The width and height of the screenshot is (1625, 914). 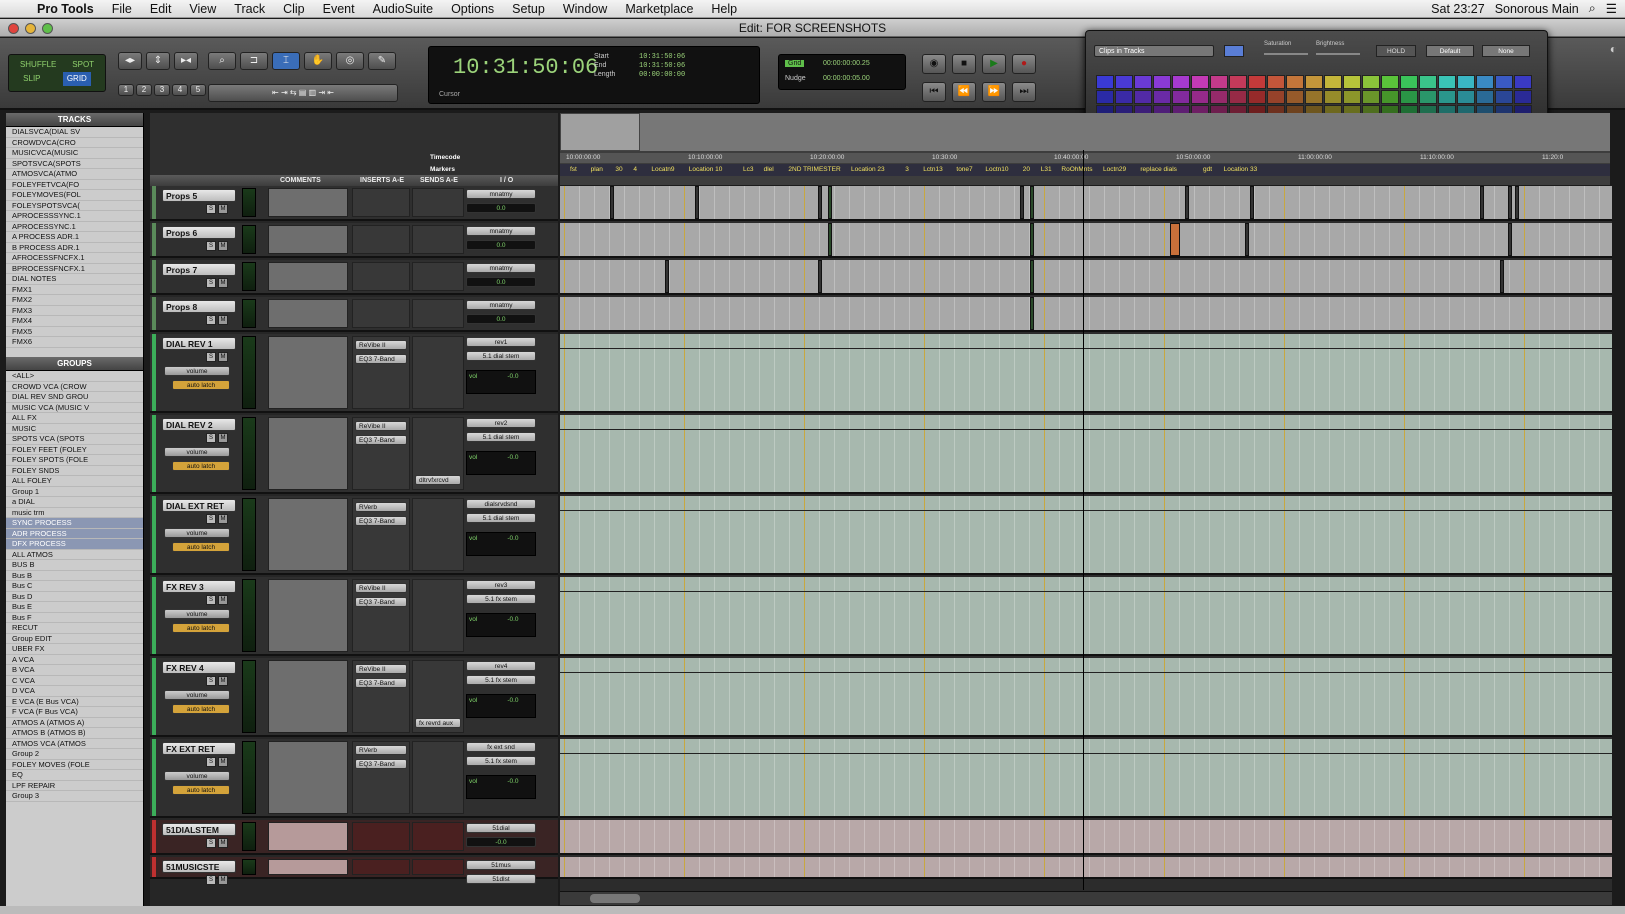 I want to click on menu-view: View, so click(x=202, y=9).